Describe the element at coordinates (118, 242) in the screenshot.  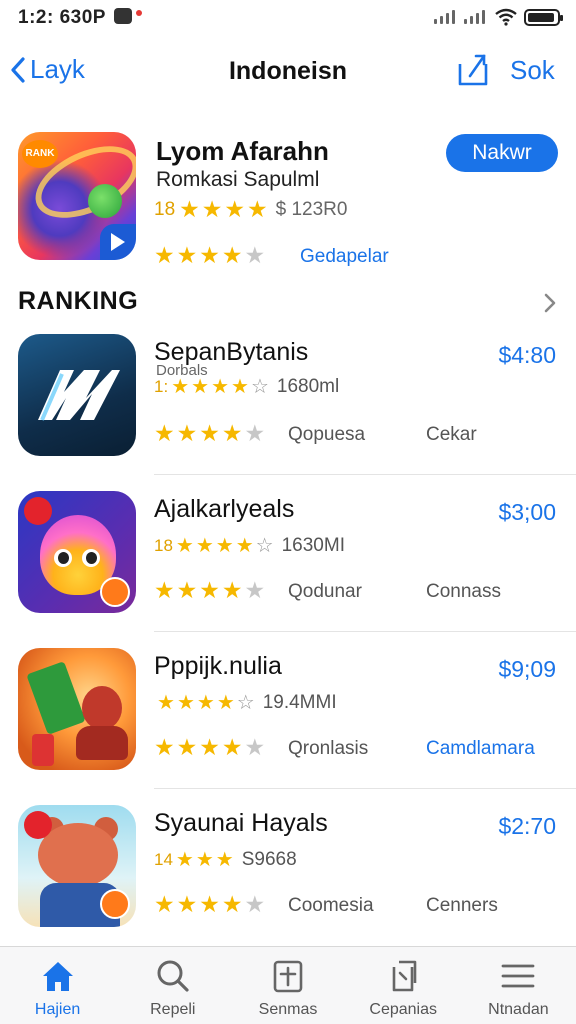
I see `play-icon` at that location.